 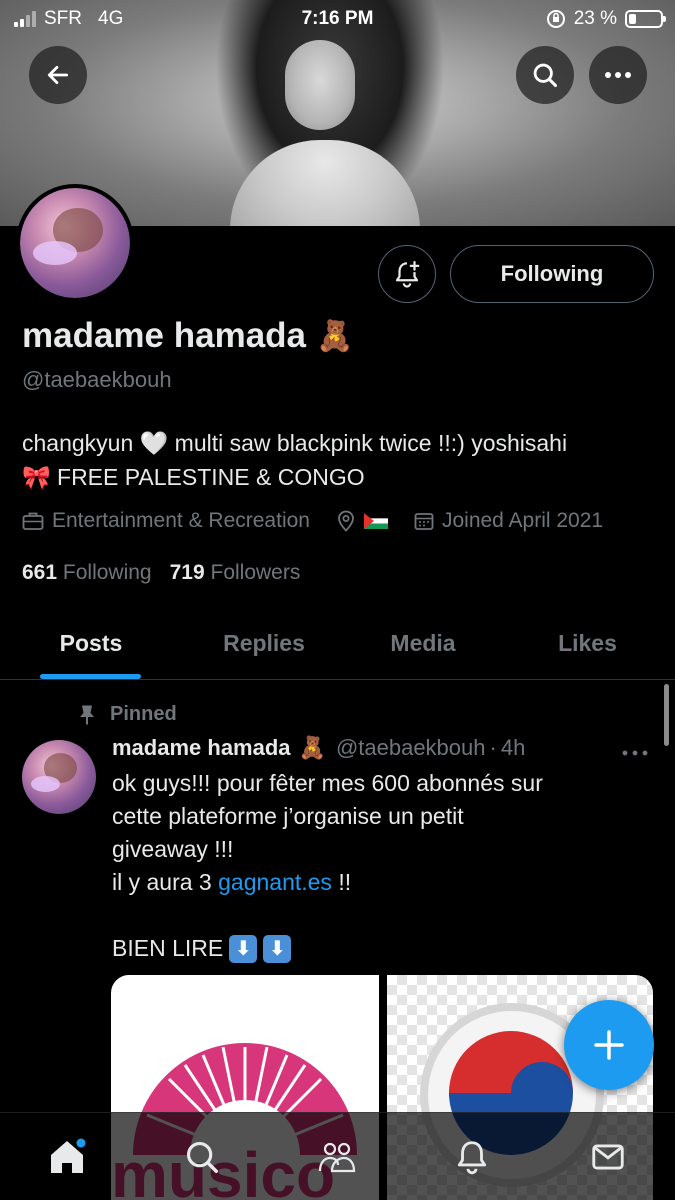 I want to click on back-button, so click(x=58, y=75).